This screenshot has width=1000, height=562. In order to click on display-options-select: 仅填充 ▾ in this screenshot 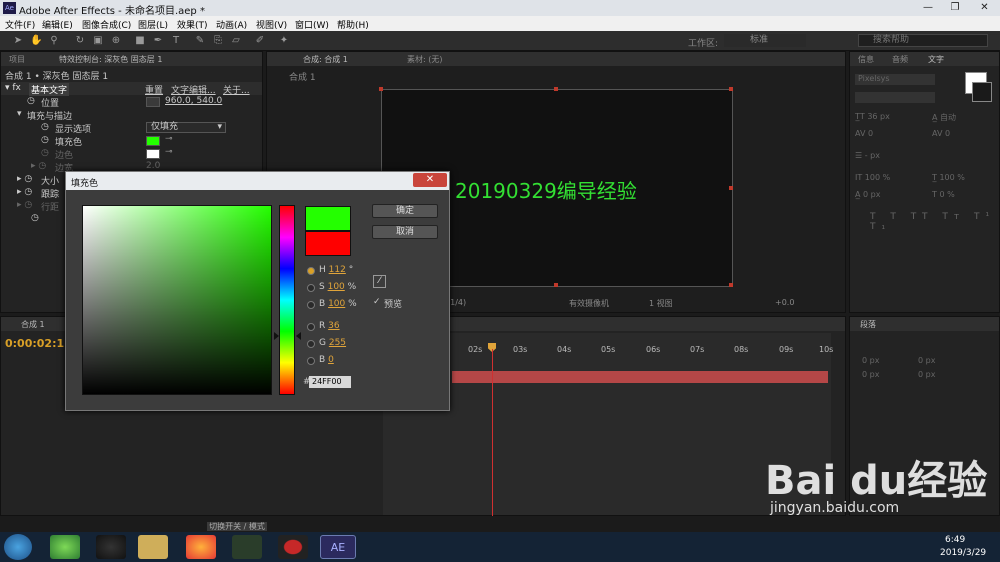, I will do `click(186, 127)`.